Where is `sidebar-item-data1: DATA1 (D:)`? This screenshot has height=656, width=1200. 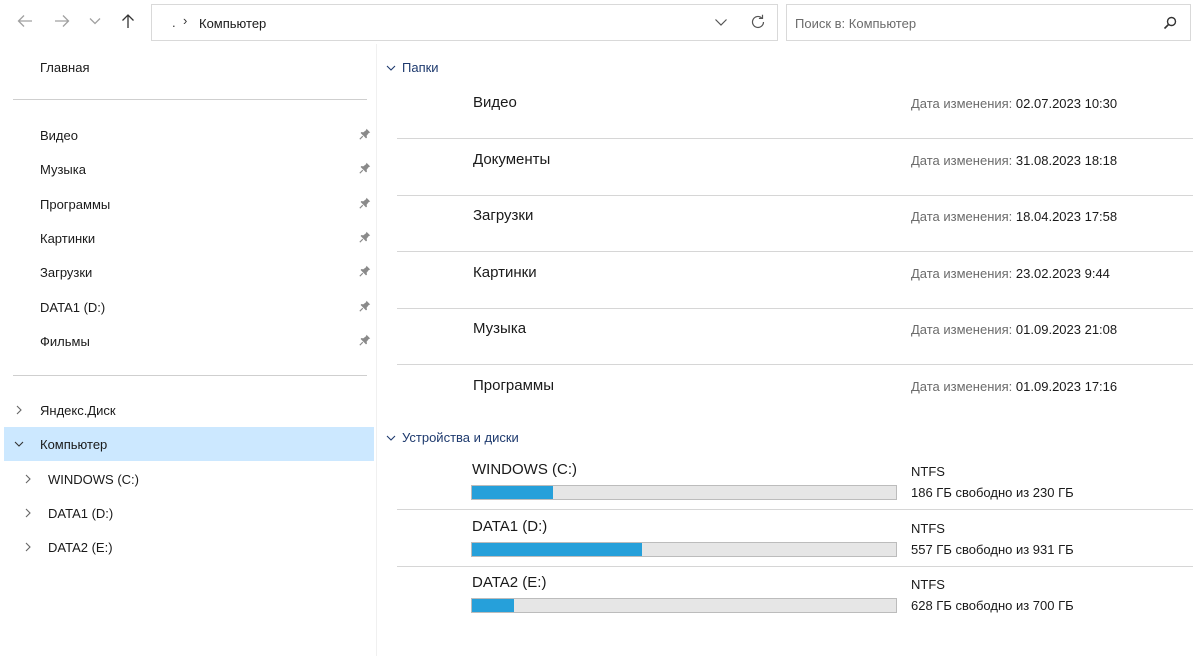 sidebar-item-data1: DATA1 (D:) is located at coordinates (187, 307).